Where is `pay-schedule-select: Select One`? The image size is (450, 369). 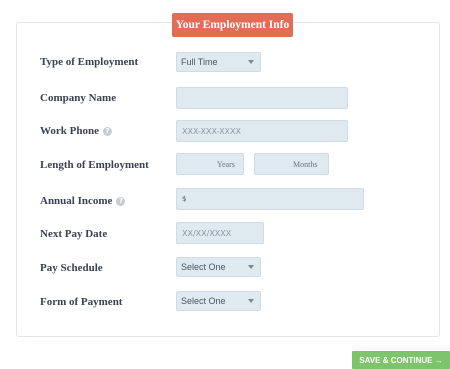 pay-schedule-select: Select One is located at coordinates (218, 267).